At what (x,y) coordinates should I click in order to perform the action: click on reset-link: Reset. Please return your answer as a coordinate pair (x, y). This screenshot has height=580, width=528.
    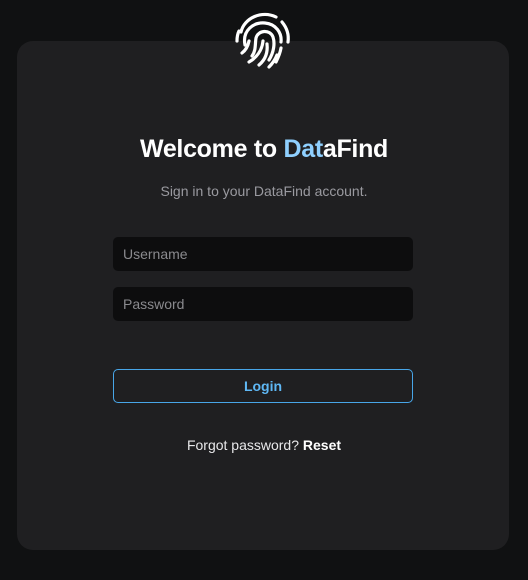
    Looking at the image, I should click on (322, 445).